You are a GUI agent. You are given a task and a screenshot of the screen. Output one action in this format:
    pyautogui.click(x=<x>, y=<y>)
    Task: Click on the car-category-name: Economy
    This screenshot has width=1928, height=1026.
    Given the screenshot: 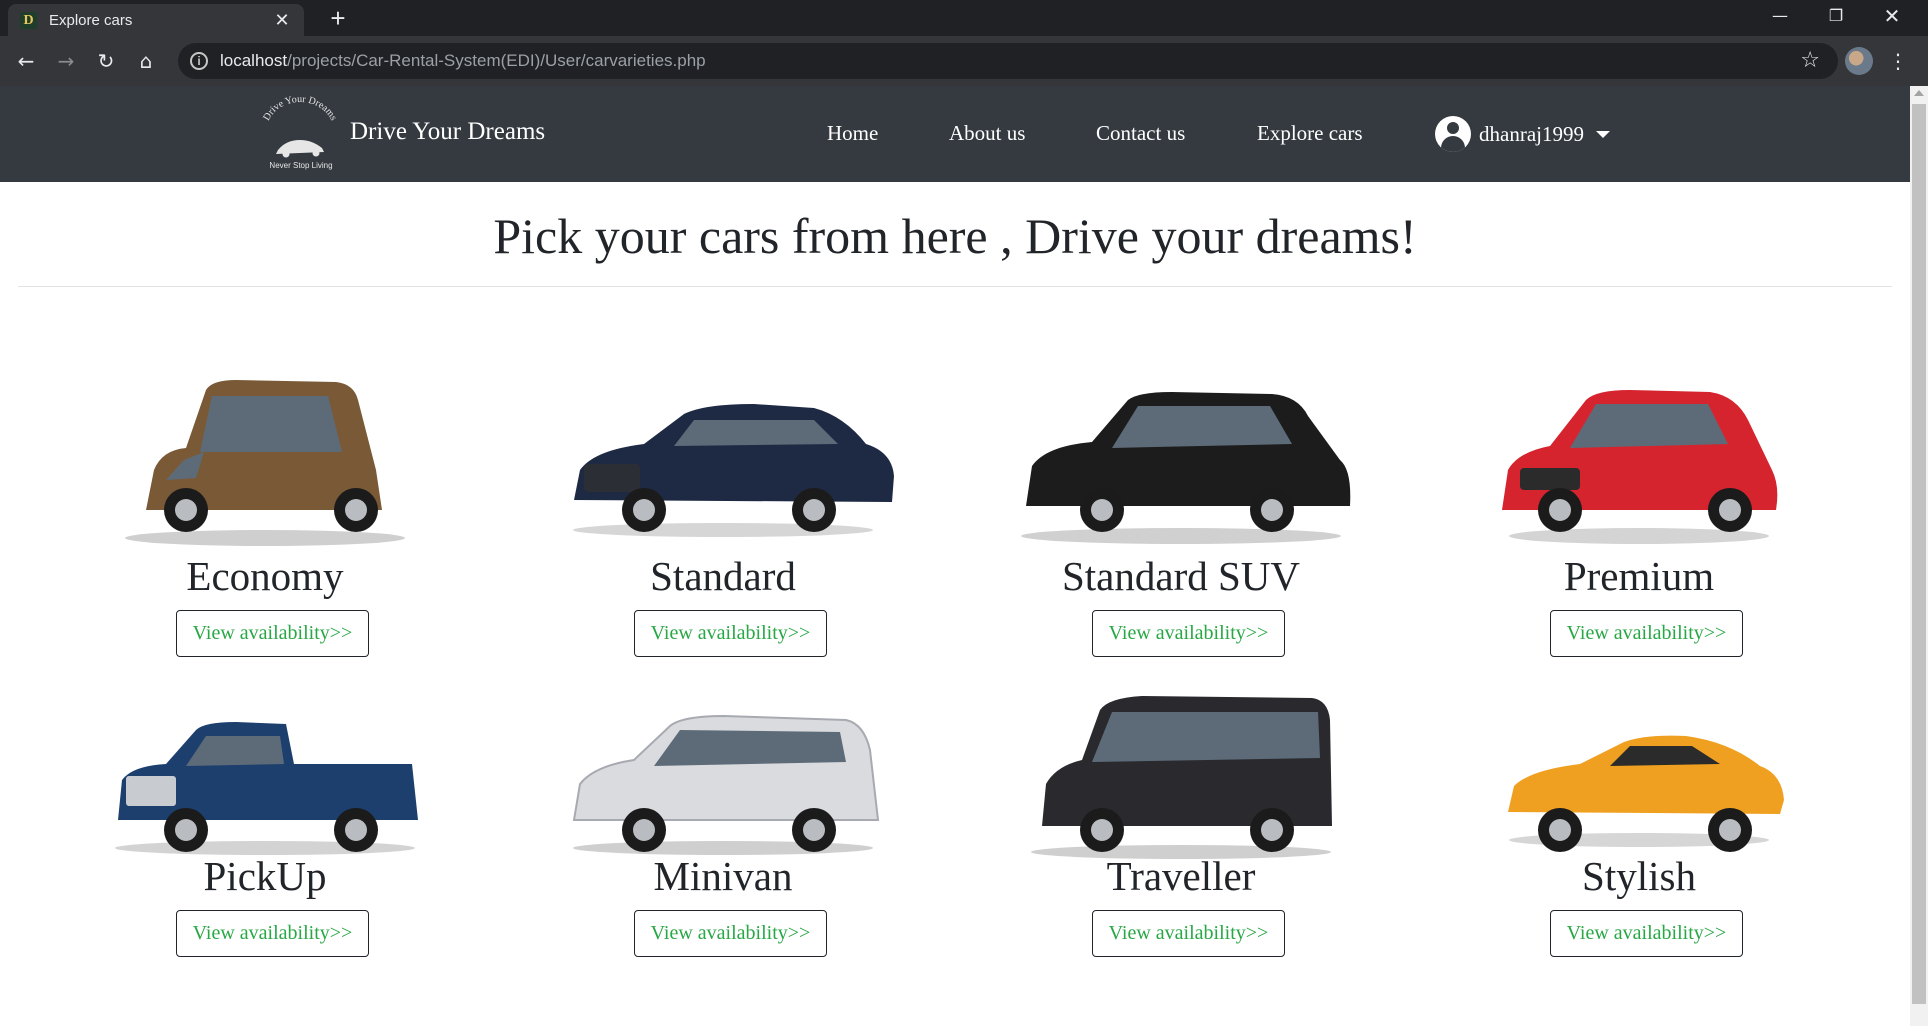 What is the action you would take?
    pyautogui.click(x=265, y=576)
    